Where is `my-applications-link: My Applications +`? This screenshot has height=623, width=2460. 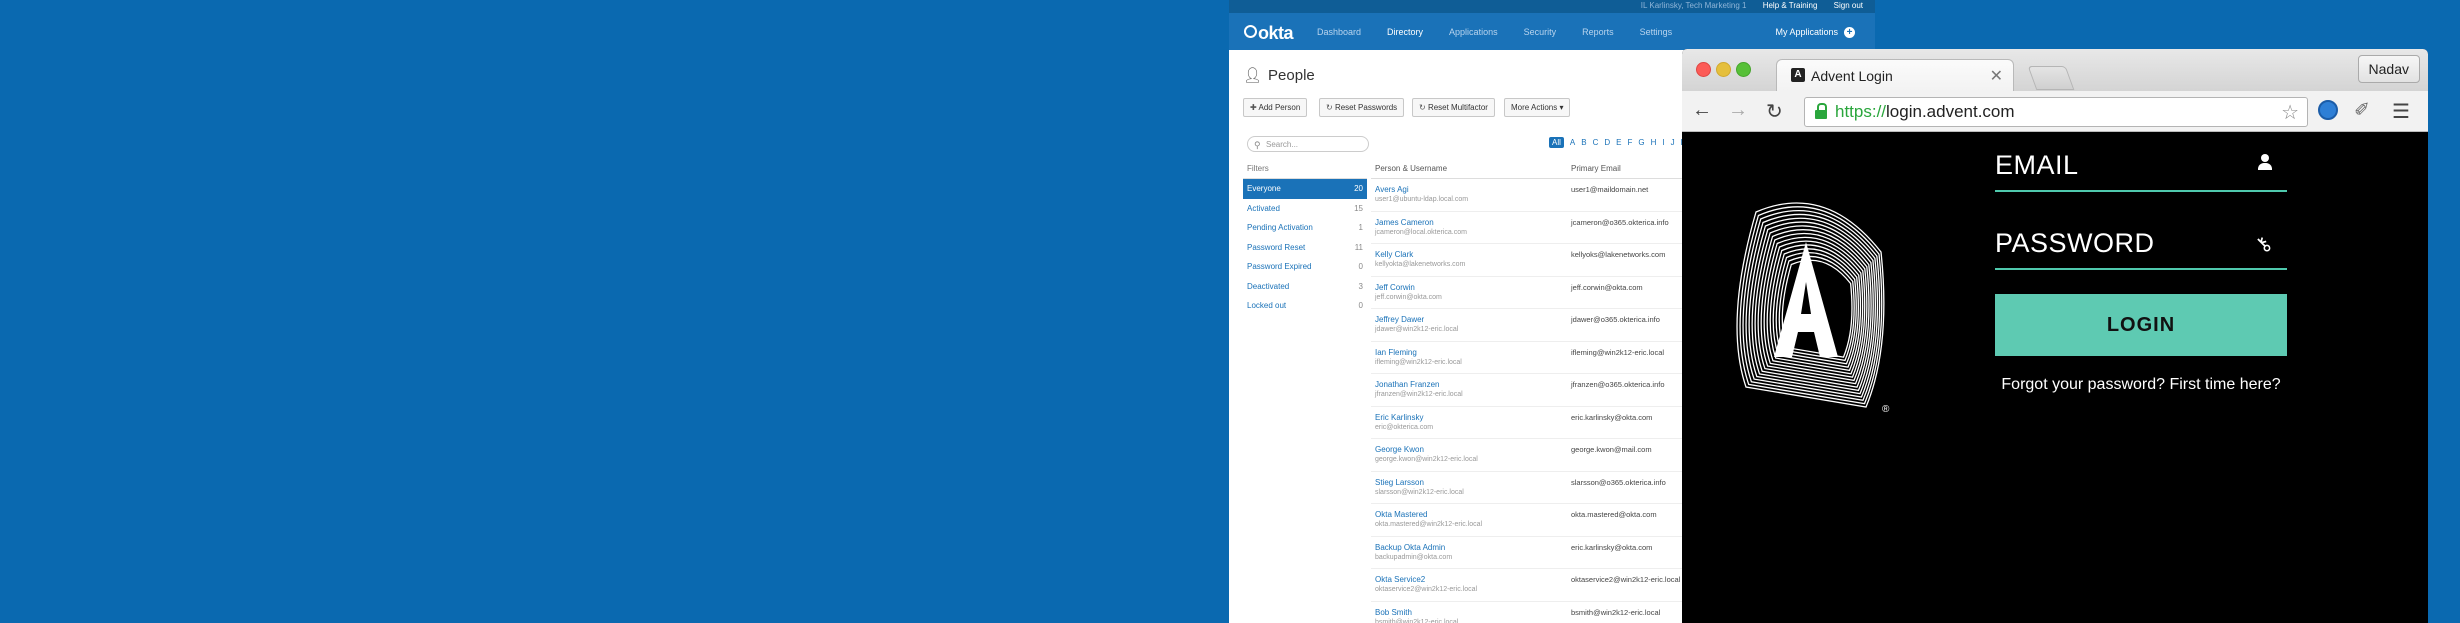
my-applications-link: My Applications + is located at coordinates (1815, 32).